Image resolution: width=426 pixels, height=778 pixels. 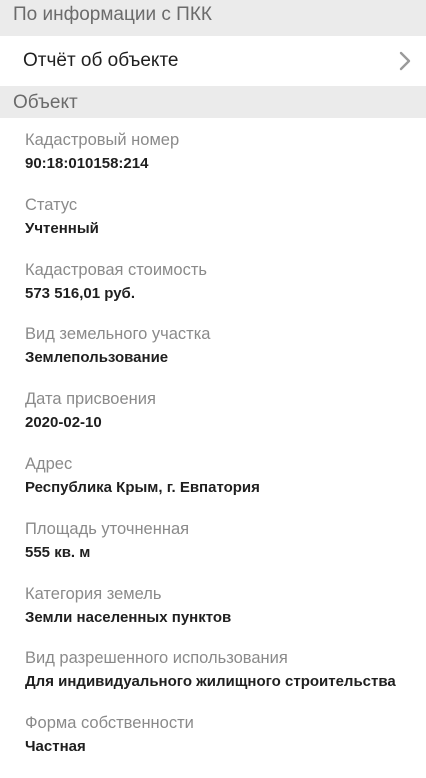 What do you see at coordinates (225, 292) in the screenshot?
I see `field-cadastral-value: Кадастровая стоимость 573 516,01 руб.` at bounding box center [225, 292].